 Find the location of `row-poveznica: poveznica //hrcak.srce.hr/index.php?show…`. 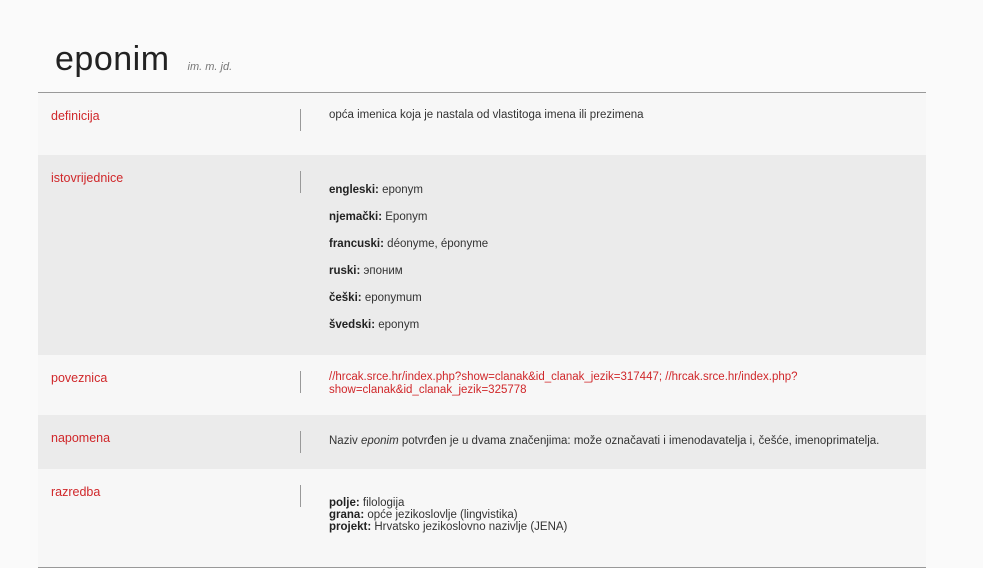

row-poveznica: poveznica //hrcak.srce.hr/index.php?show… is located at coordinates (482, 385).